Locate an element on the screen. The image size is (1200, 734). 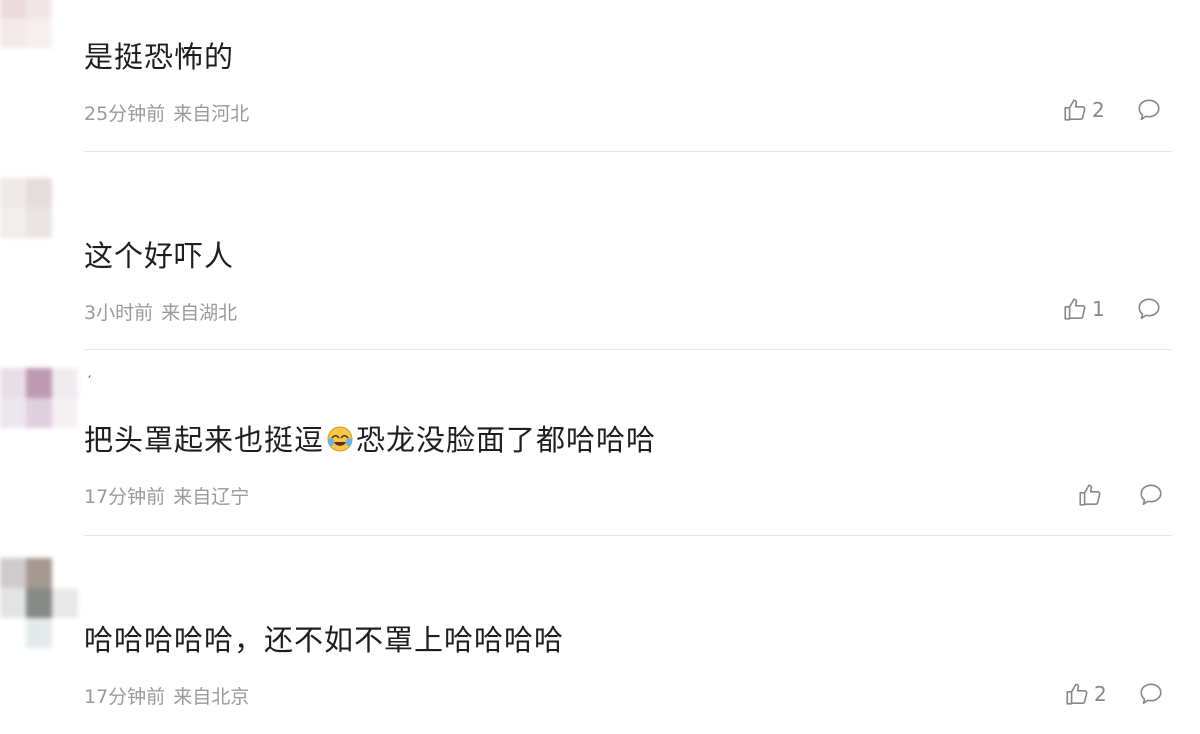
laughing-crying-emoji-icon is located at coordinates (340, 439).